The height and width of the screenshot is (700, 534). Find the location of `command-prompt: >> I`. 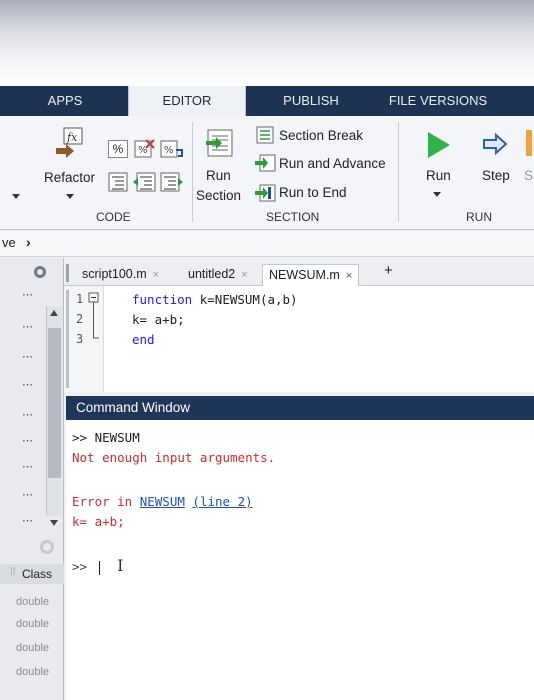

command-prompt: >> I is located at coordinates (97, 565).